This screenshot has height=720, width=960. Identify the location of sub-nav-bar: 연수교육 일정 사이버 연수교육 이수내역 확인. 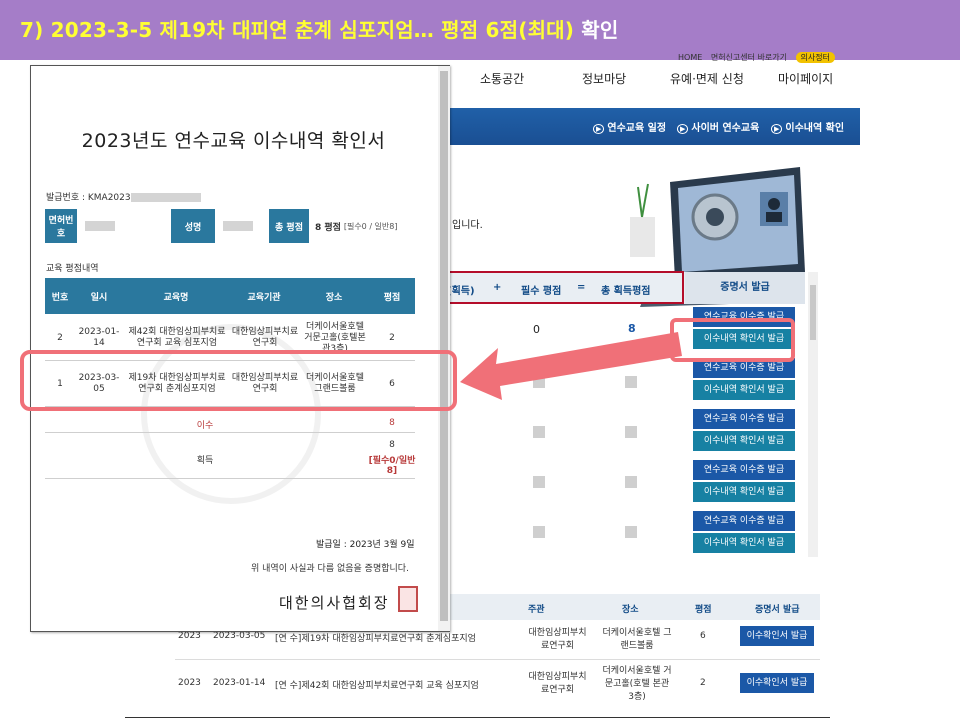
(652, 126).